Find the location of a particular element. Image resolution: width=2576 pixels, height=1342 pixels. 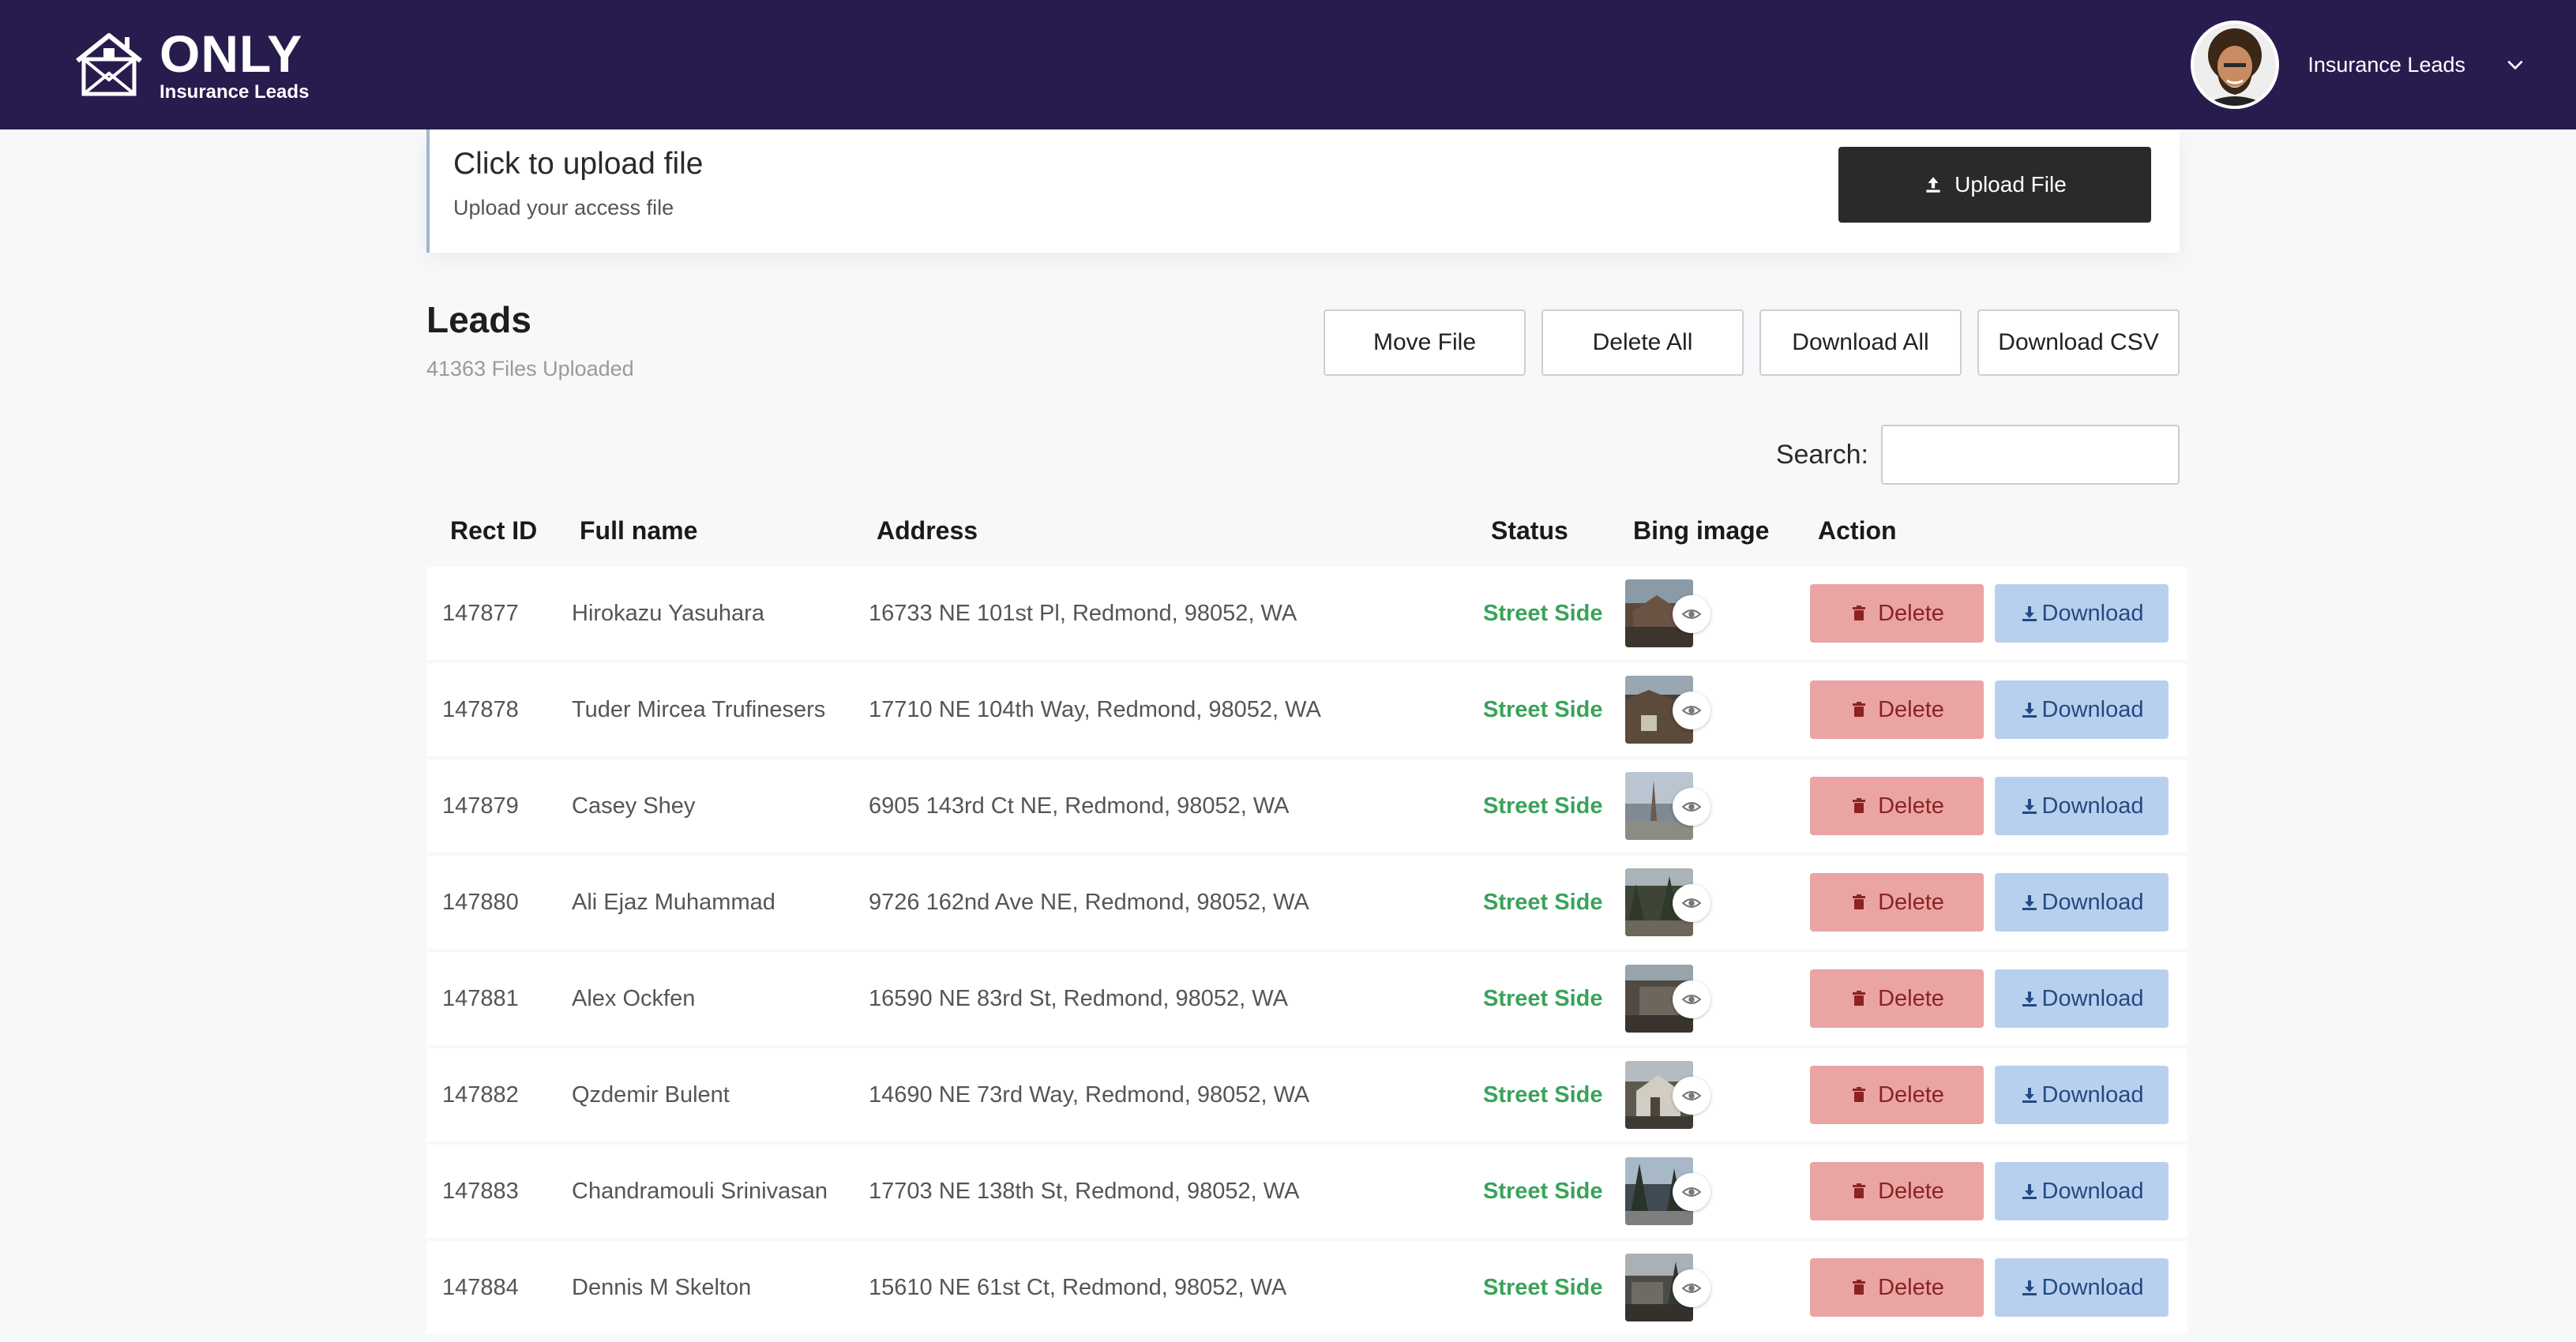

upload-file-button: Upload File is located at coordinates (1994, 185).